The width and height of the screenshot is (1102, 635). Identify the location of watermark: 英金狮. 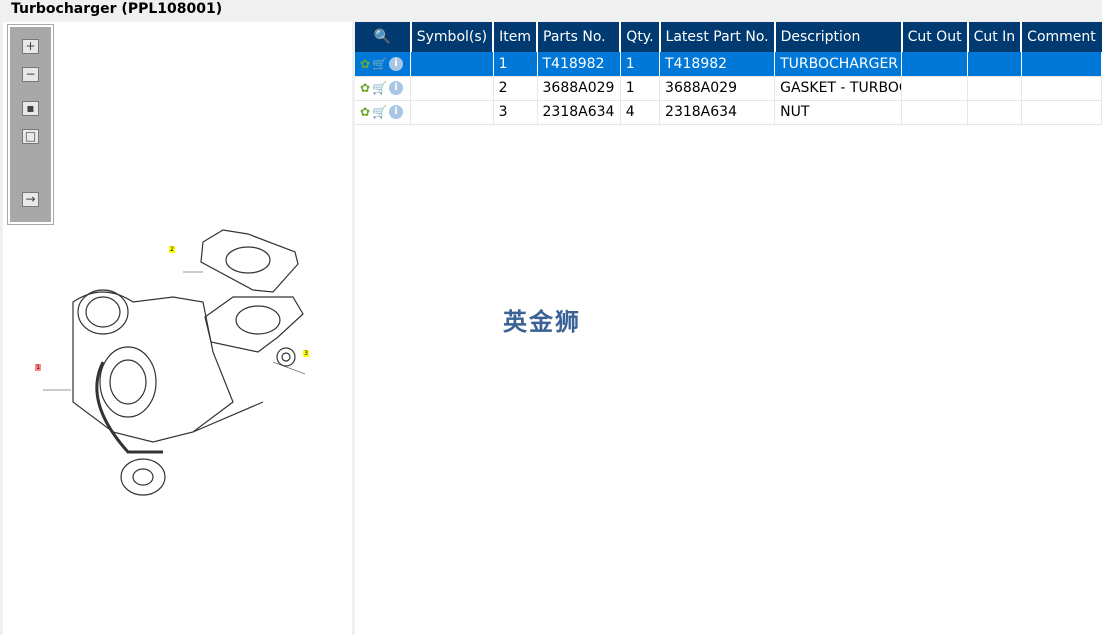
(542, 322).